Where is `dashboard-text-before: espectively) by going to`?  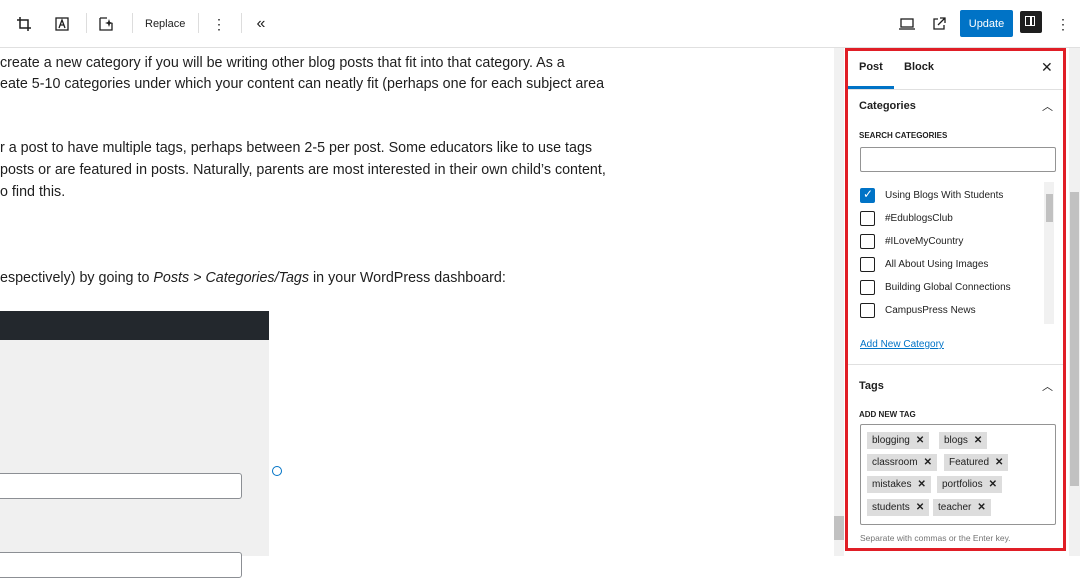 dashboard-text-before: espectively) by going to is located at coordinates (77, 278).